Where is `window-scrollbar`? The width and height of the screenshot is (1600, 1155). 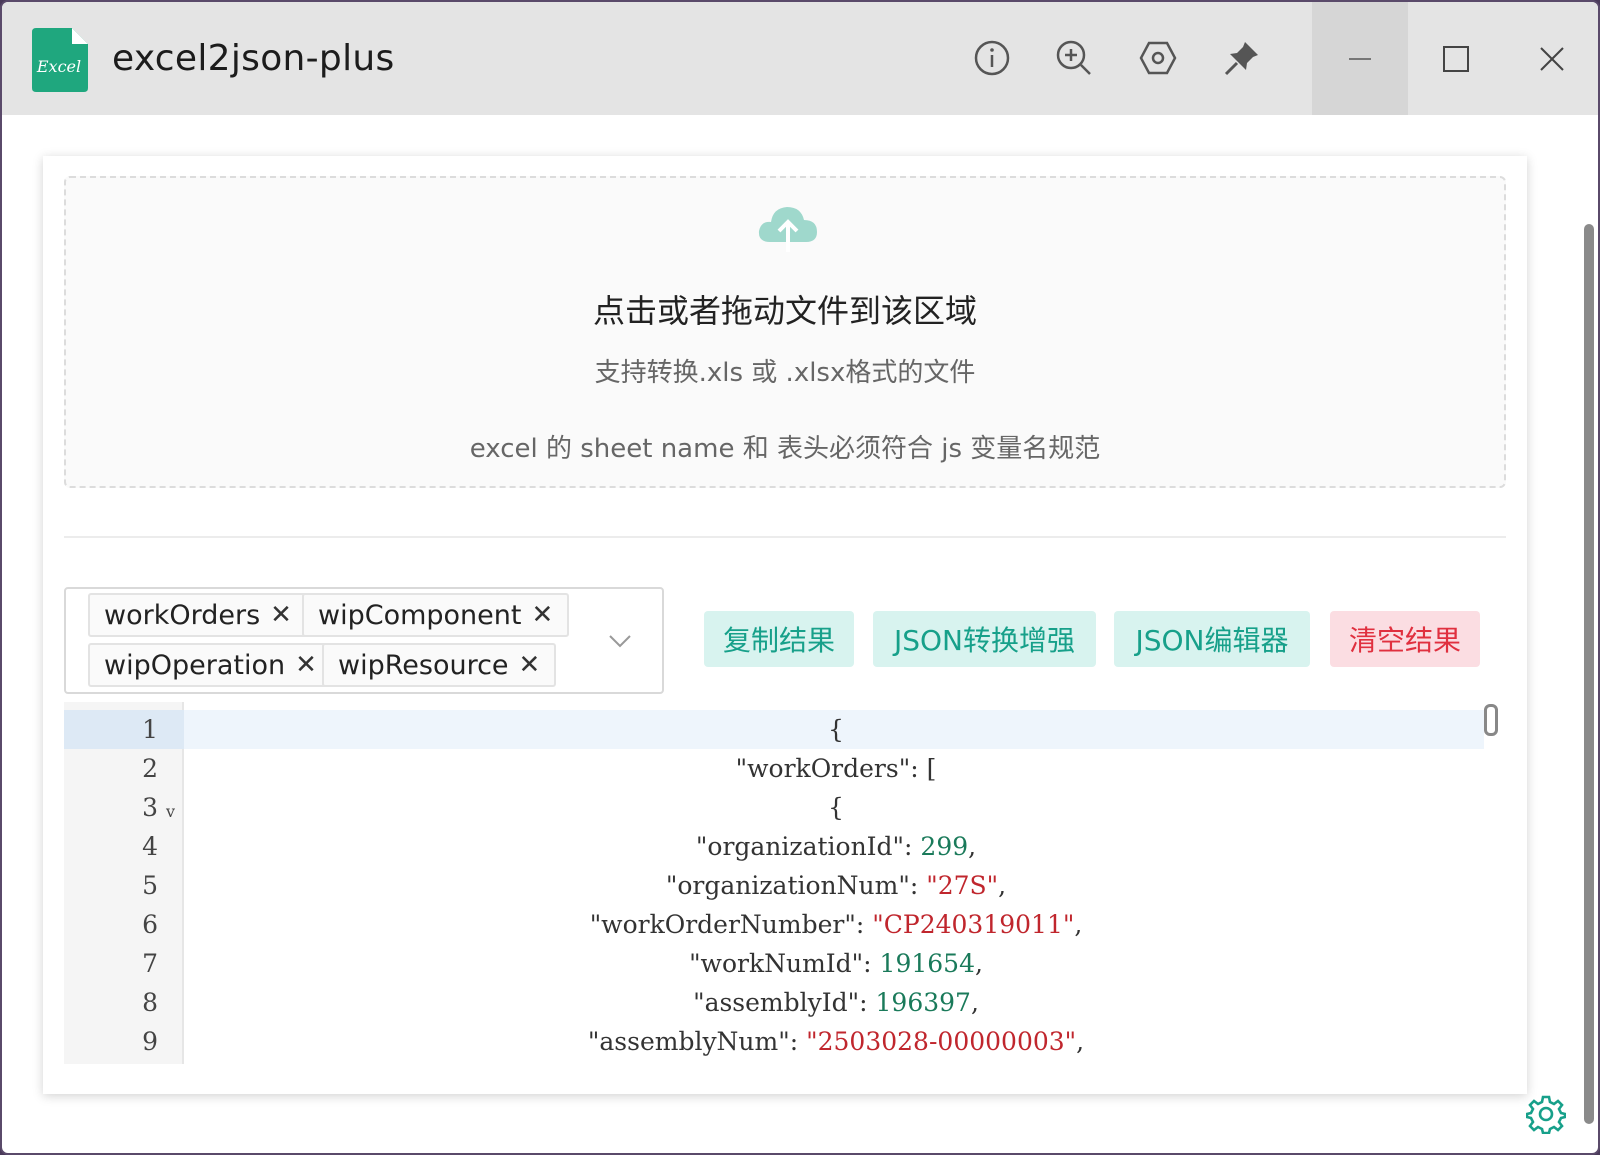
window-scrollbar is located at coordinates (1589, 674).